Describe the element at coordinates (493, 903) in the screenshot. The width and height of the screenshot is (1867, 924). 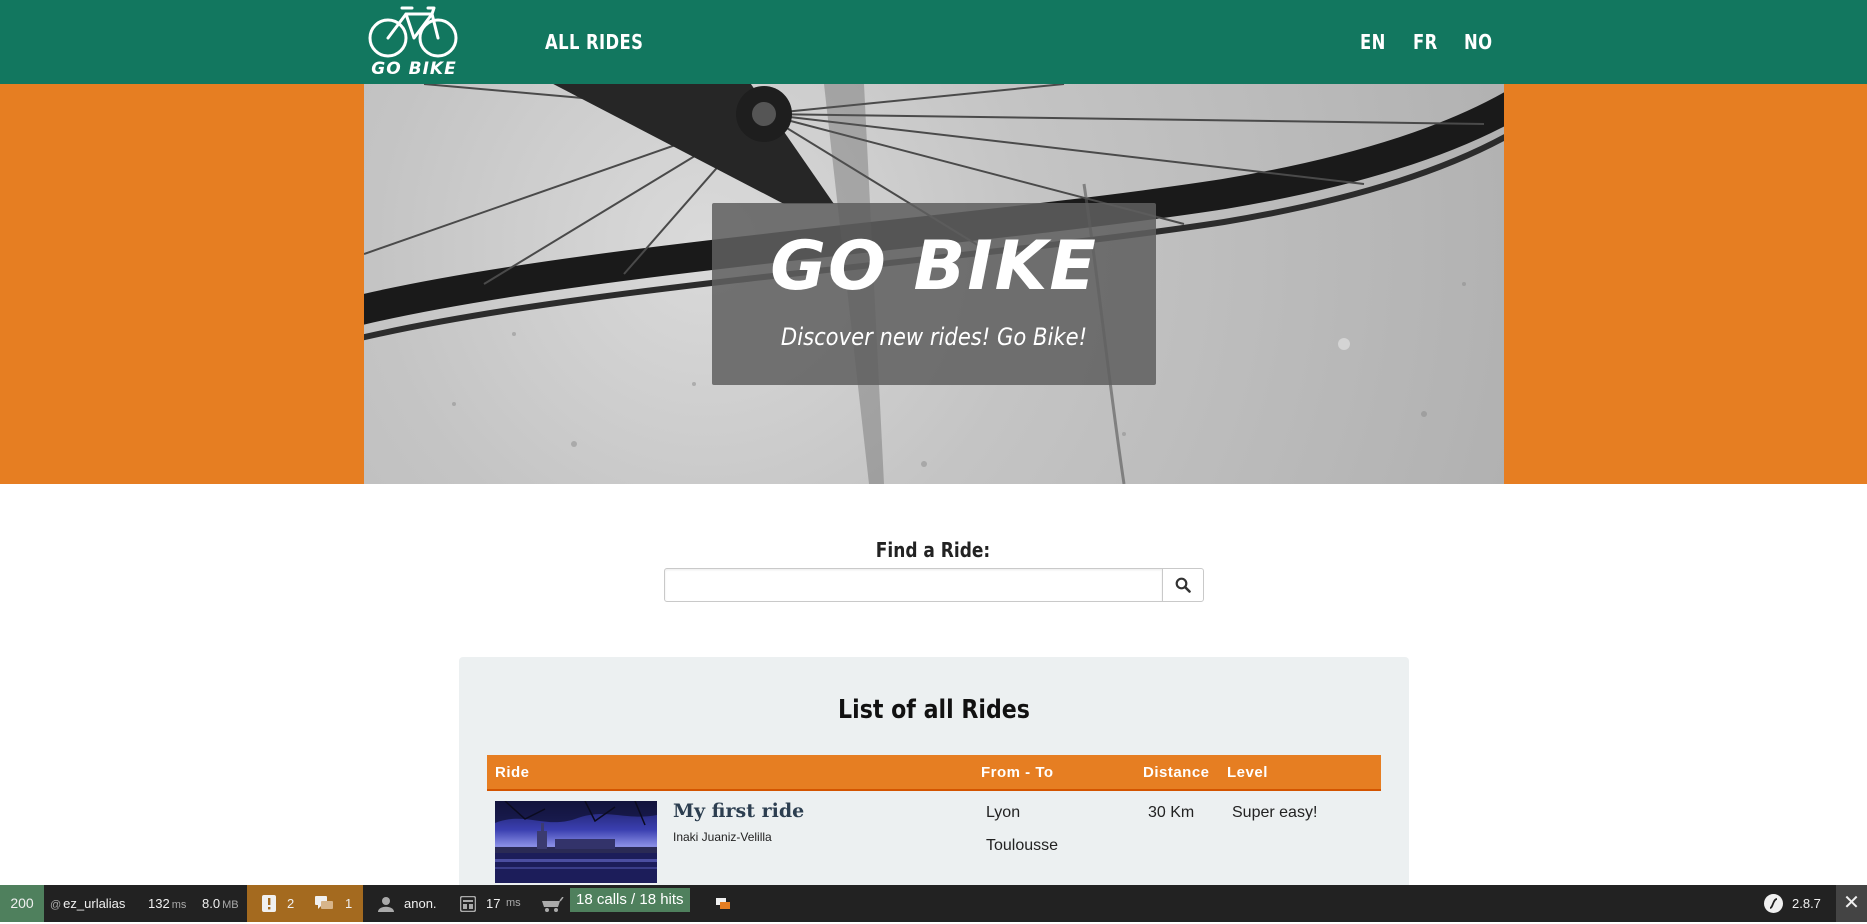
I see `template-time: 17` at that location.